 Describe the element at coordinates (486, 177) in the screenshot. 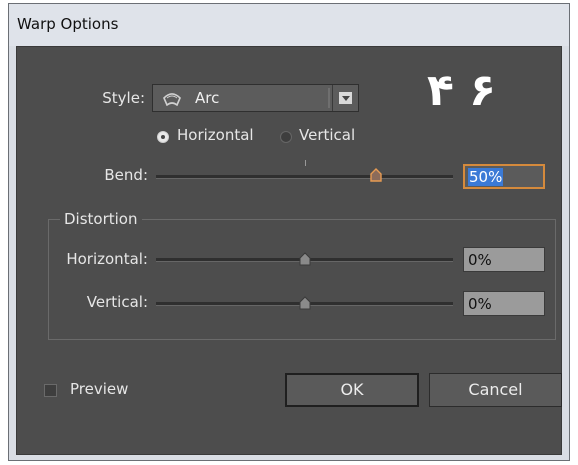

I see `bend-value-text: 50%` at that location.